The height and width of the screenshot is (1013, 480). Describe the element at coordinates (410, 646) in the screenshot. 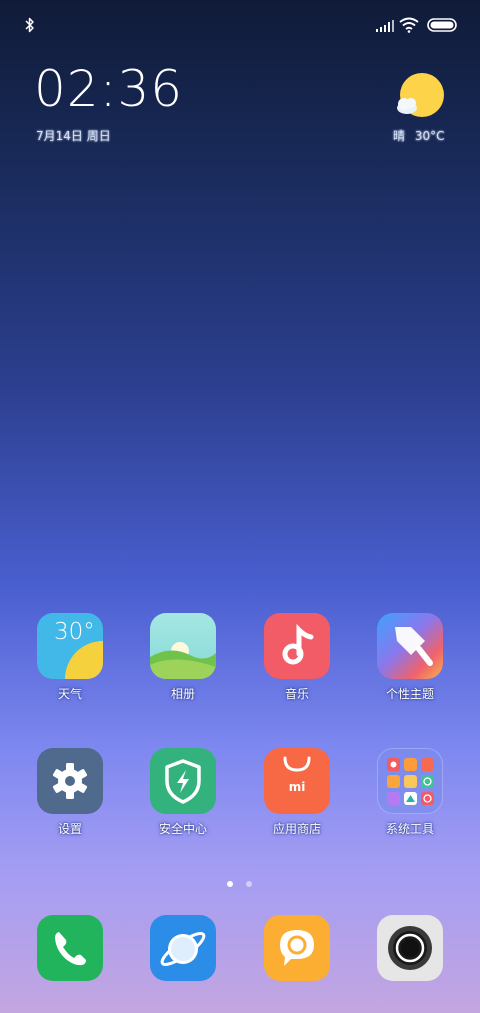

I see `themes-icon` at that location.